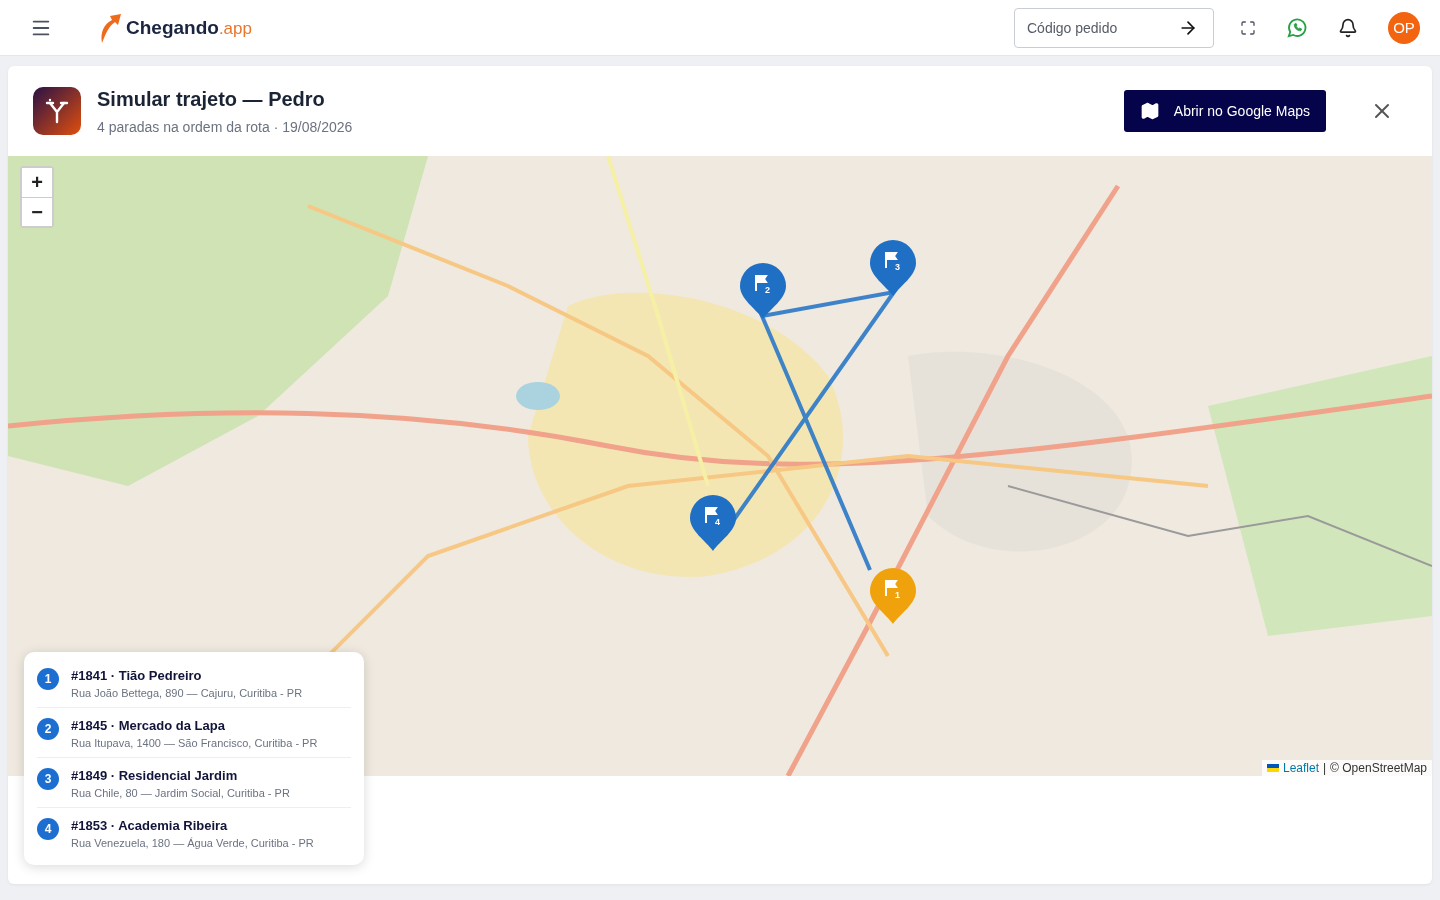 The image size is (1440, 900). Describe the element at coordinates (1248, 27) in the screenshot. I see `fullscreen-button` at that location.